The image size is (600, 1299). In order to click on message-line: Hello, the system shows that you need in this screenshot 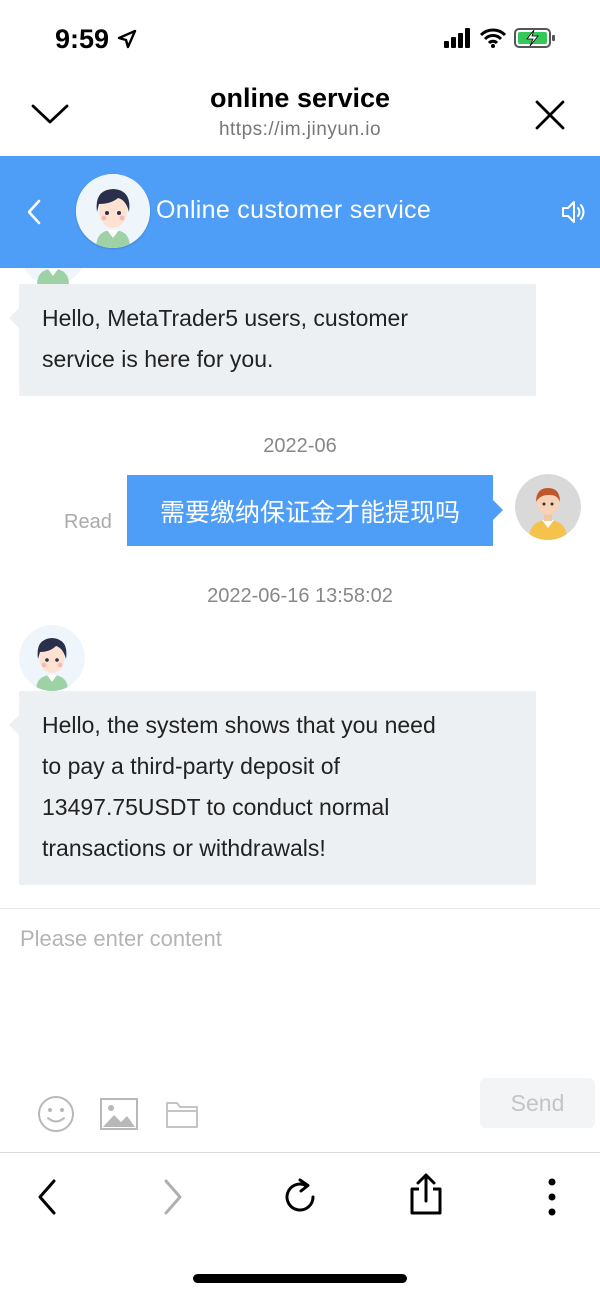, I will do `click(239, 725)`.